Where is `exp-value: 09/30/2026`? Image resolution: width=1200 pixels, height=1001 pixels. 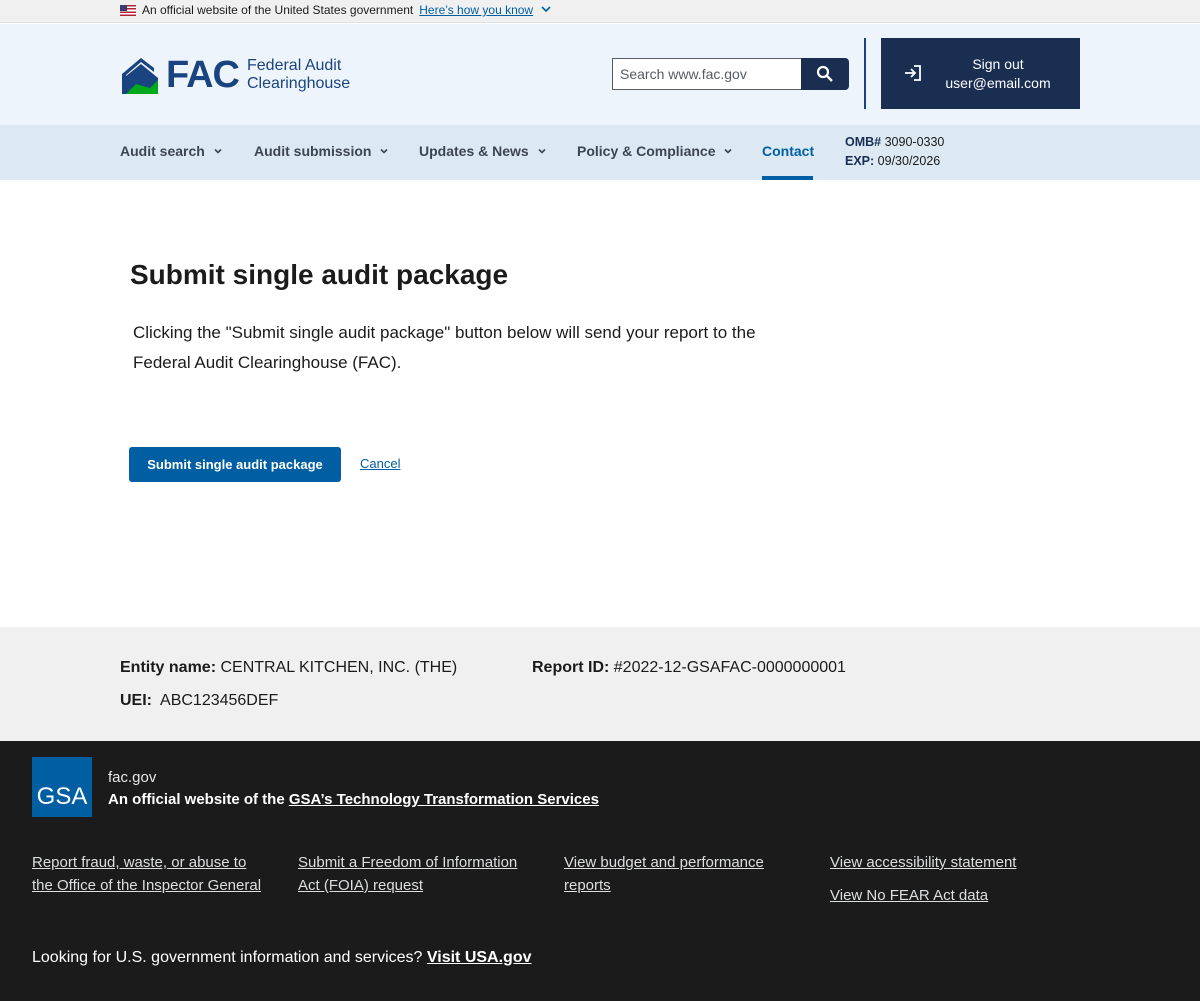
exp-value: 09/30/2026 is located at coordinates (909, 161).